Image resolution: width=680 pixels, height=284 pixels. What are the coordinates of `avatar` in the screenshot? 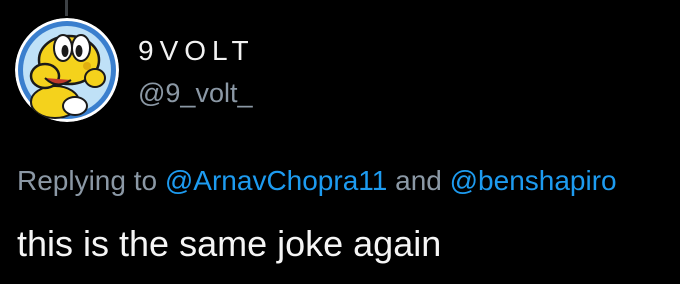 It's located at (67, 70).